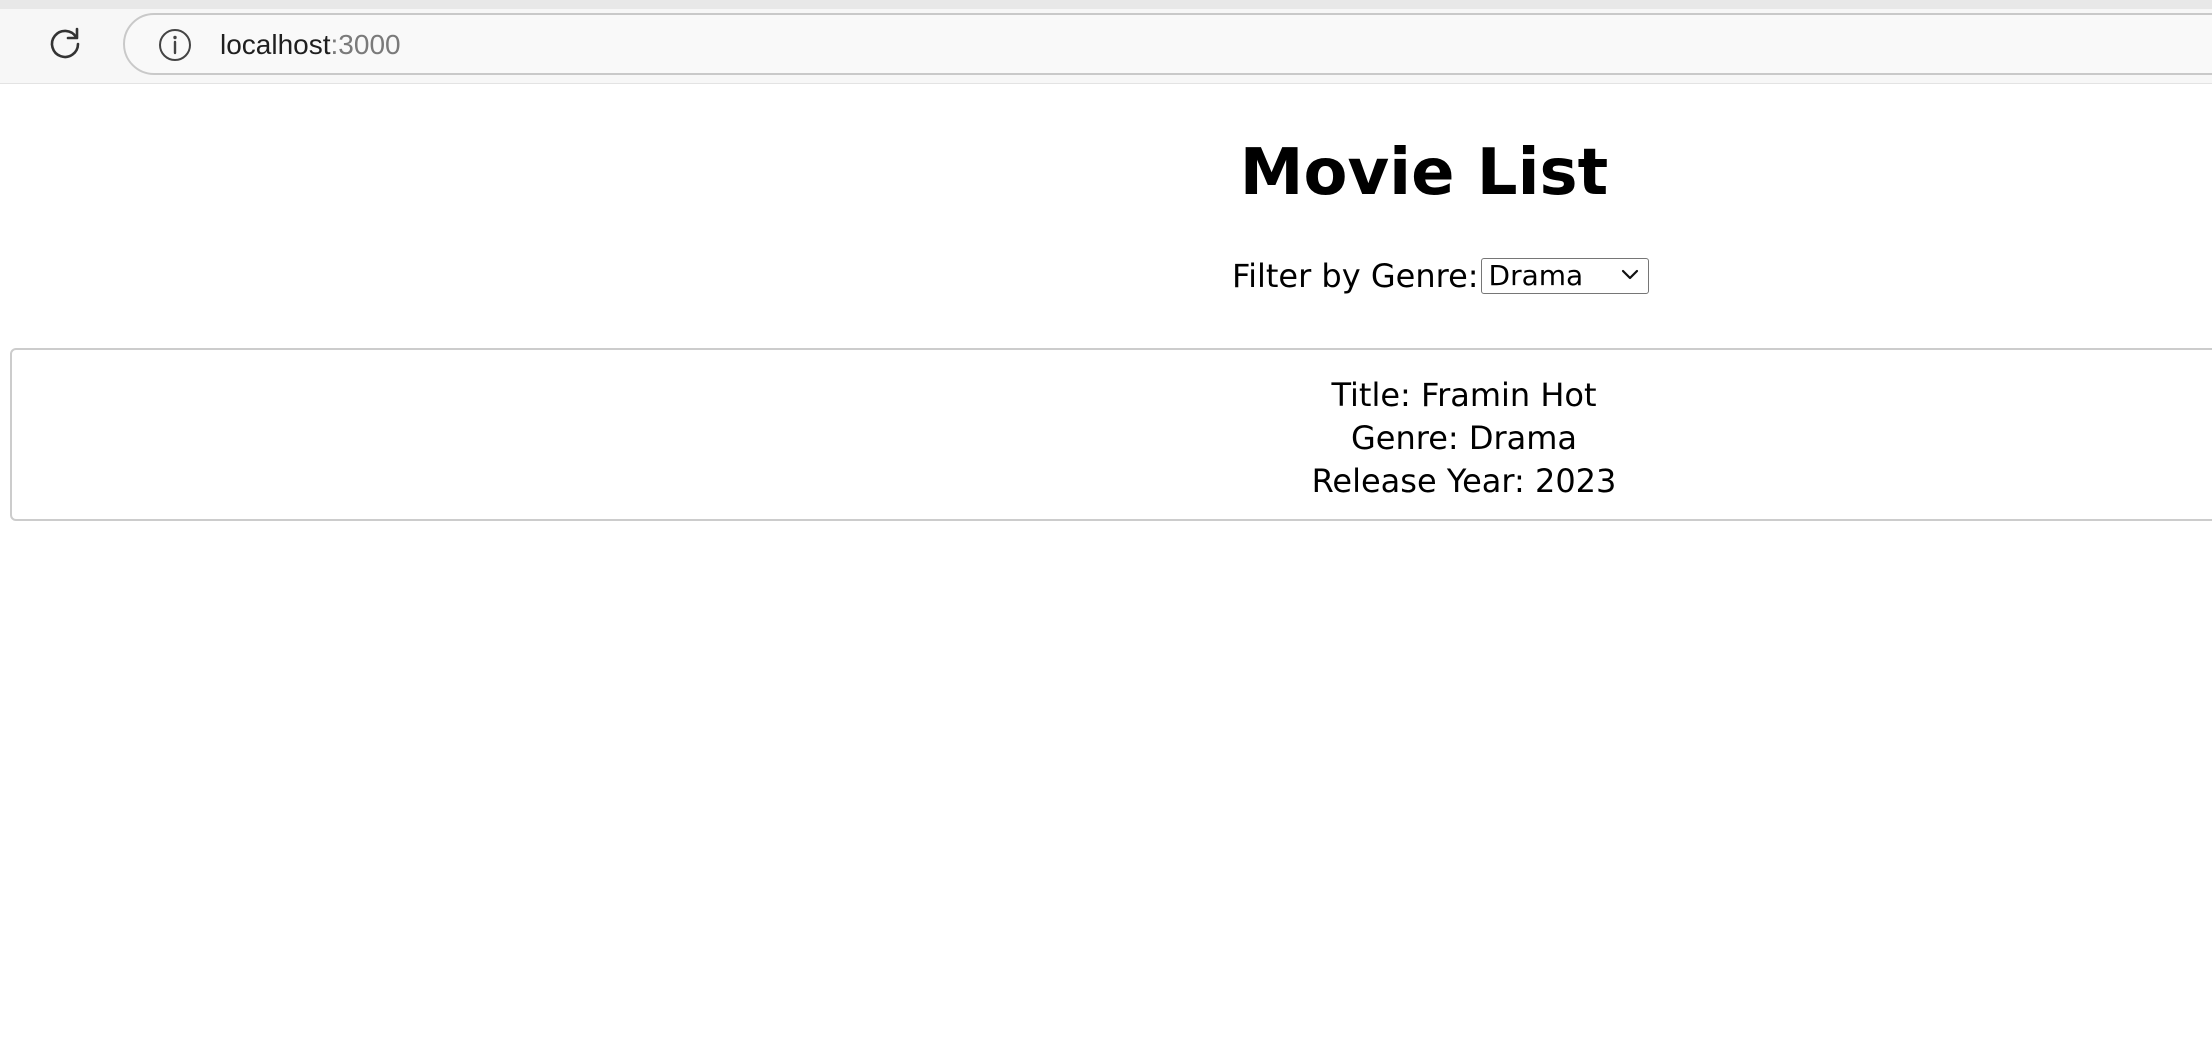 The height and width of the screenshot is (1046, 2212). What do you see at coordinates (365, 44) in the screenshot?
I see `url-port: :3000` at bounding box center [365, 44].